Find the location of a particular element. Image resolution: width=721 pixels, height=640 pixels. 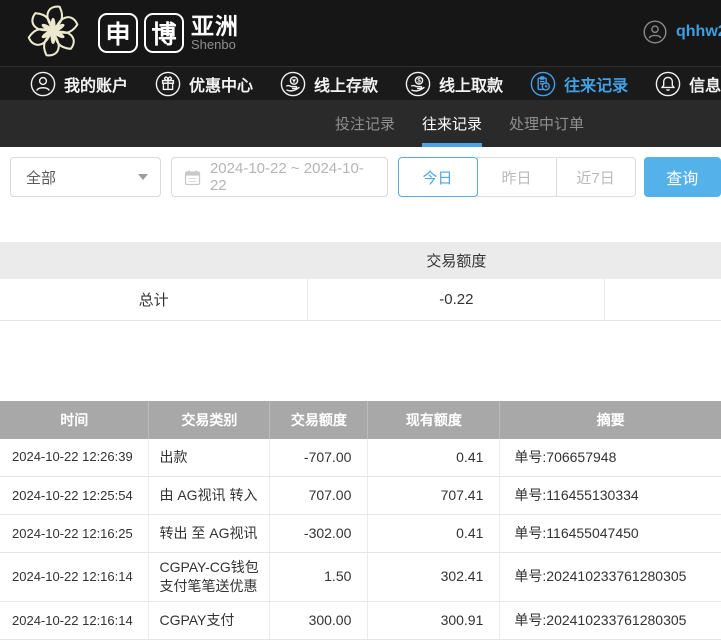

nav-item-transfer-records: 往来记录 is located at coordinates (579, 84).